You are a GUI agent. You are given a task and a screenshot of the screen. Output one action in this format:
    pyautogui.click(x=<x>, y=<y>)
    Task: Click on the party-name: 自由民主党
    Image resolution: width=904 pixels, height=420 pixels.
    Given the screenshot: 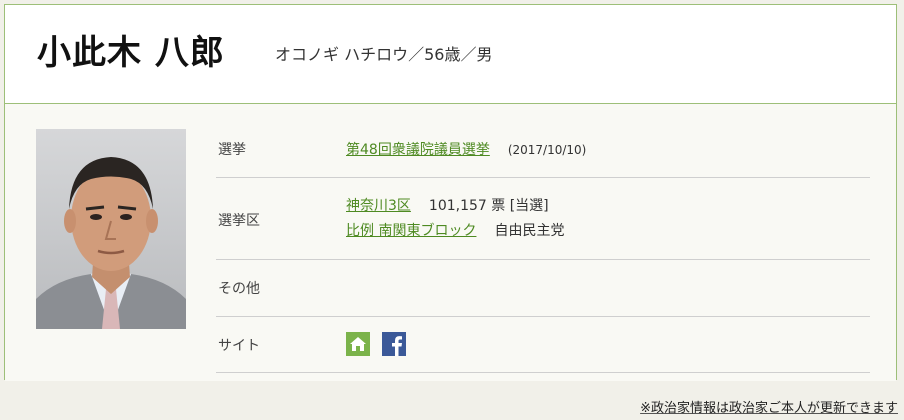 What is the action you would take?
    pyautogui.click(x=529, y=231)
    